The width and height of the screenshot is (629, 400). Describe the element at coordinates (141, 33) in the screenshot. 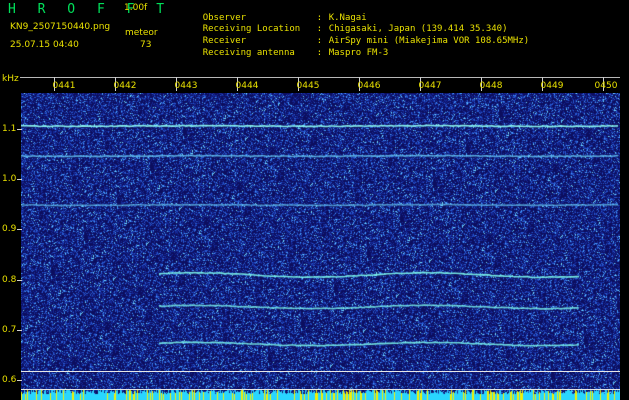

I see `detection-mode: meteor` at that location.